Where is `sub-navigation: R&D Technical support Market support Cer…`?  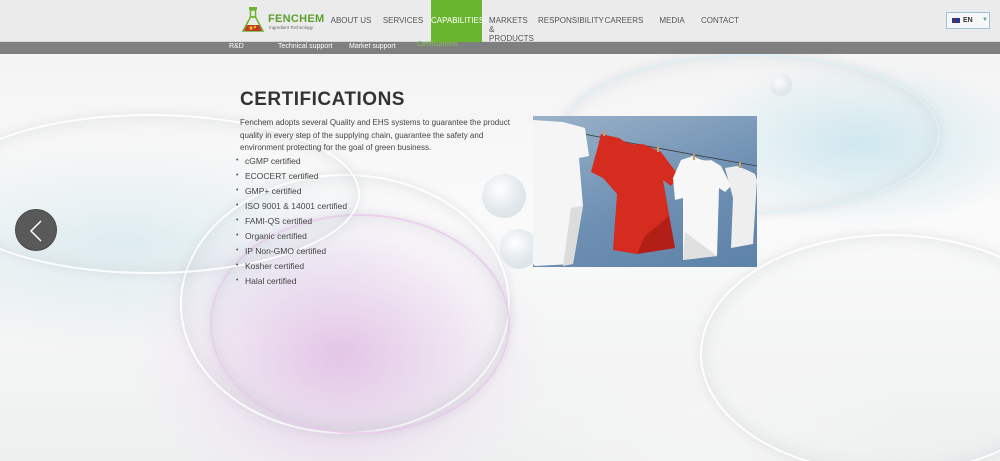 sub-navigation: R&D Technical support Market support Cer… is located at coordinates (500, 47).